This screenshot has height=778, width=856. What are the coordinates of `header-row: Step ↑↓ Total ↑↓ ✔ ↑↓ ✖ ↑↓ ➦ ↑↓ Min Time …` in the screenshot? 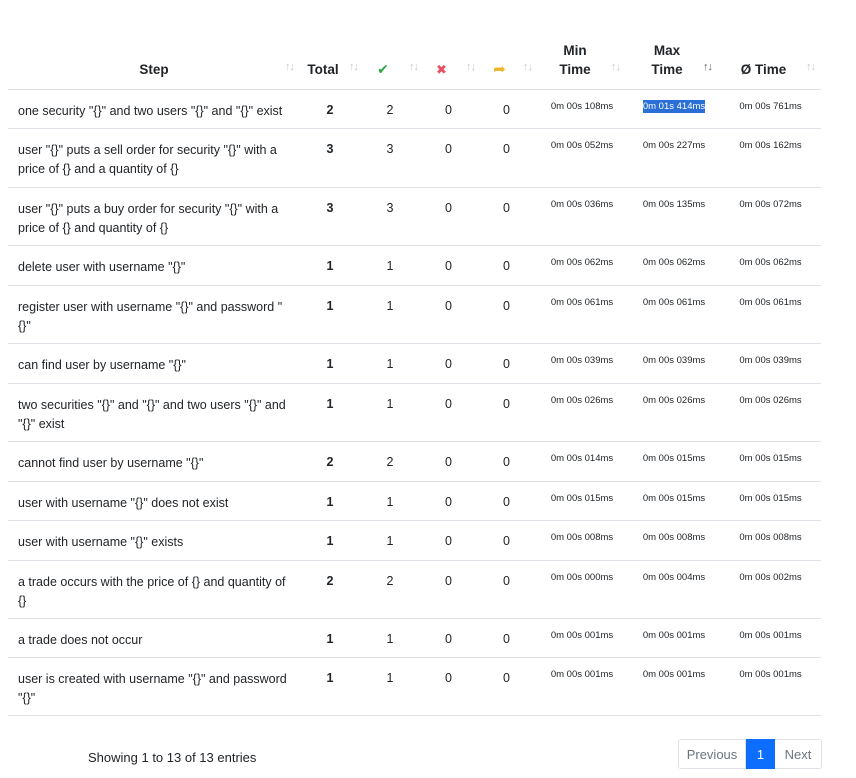 It's located at (414, 45).